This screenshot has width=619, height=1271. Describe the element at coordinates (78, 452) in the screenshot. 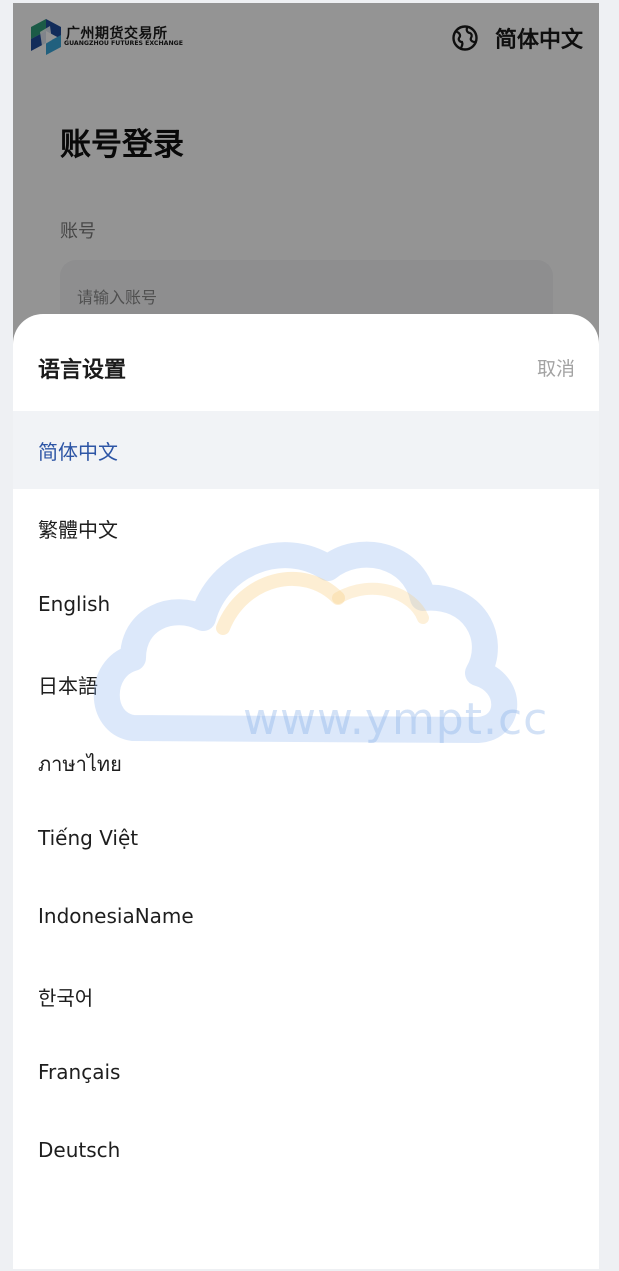

I see `language-option-label: 简体中文` at that location.